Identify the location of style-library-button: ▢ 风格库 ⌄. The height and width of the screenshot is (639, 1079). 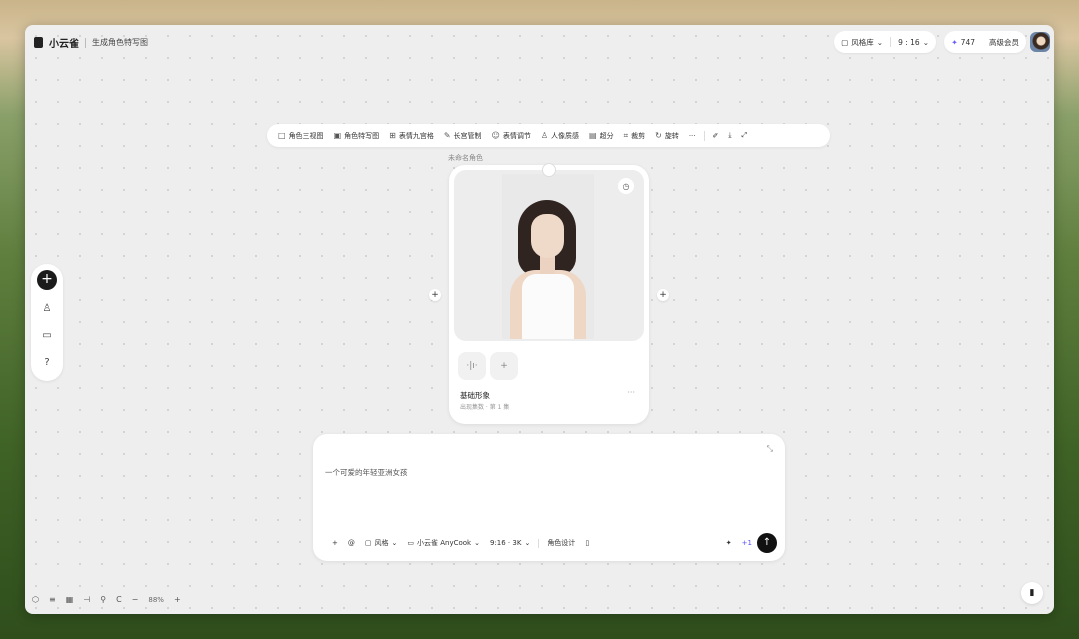
(862, 42).